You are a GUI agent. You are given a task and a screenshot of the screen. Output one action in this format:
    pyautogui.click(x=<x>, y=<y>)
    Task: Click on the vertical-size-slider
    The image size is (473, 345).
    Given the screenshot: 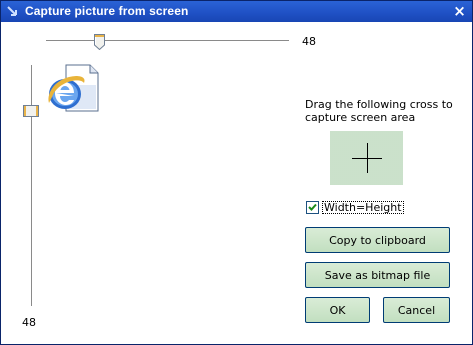 What is the action you would take?
    pyautogui.click(x=31, y=185)
    